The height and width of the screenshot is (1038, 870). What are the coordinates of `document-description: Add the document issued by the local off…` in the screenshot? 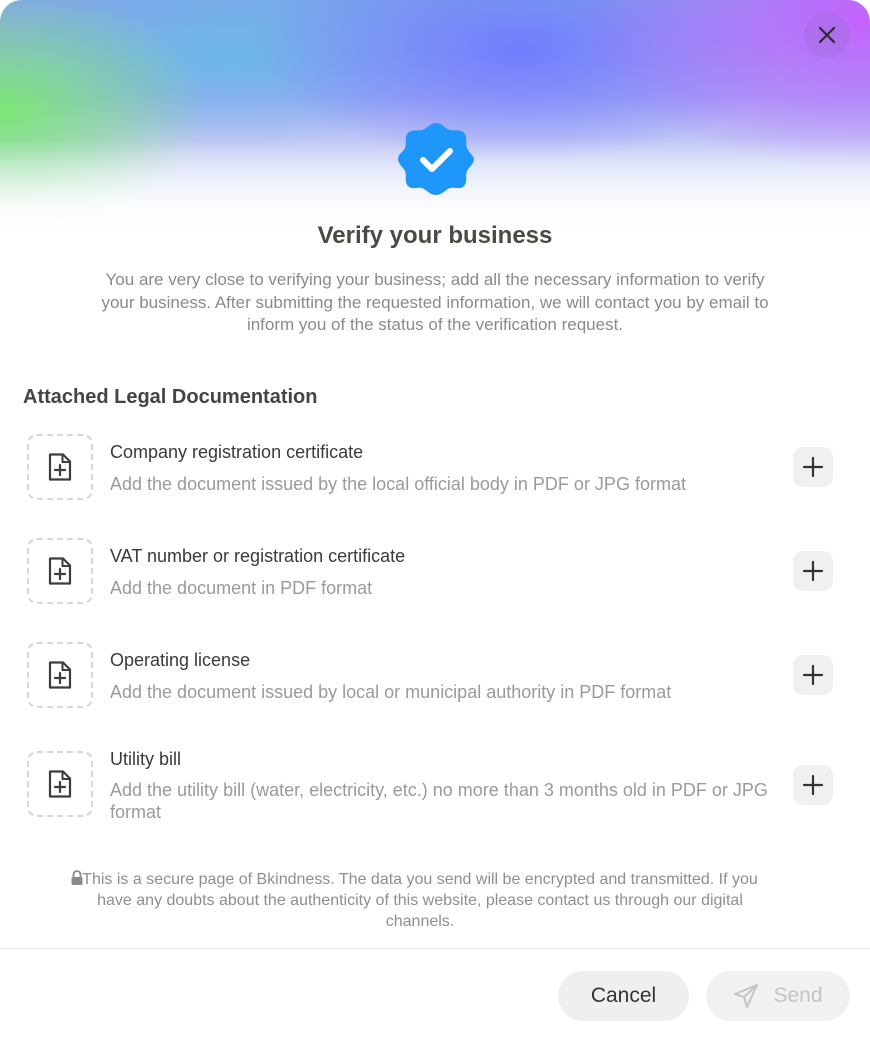 It's located at (398, 484).